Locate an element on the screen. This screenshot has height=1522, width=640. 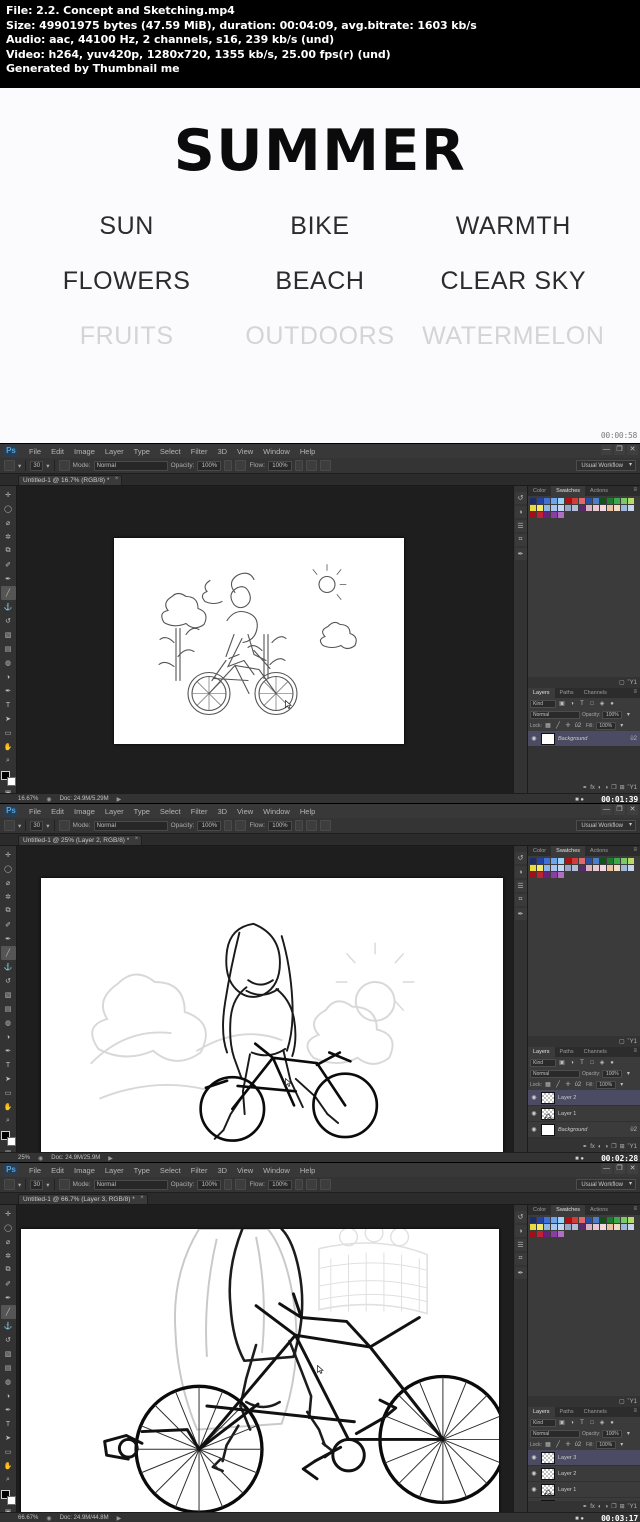
flow-field: 100% is located at coordinates (279, 1184).